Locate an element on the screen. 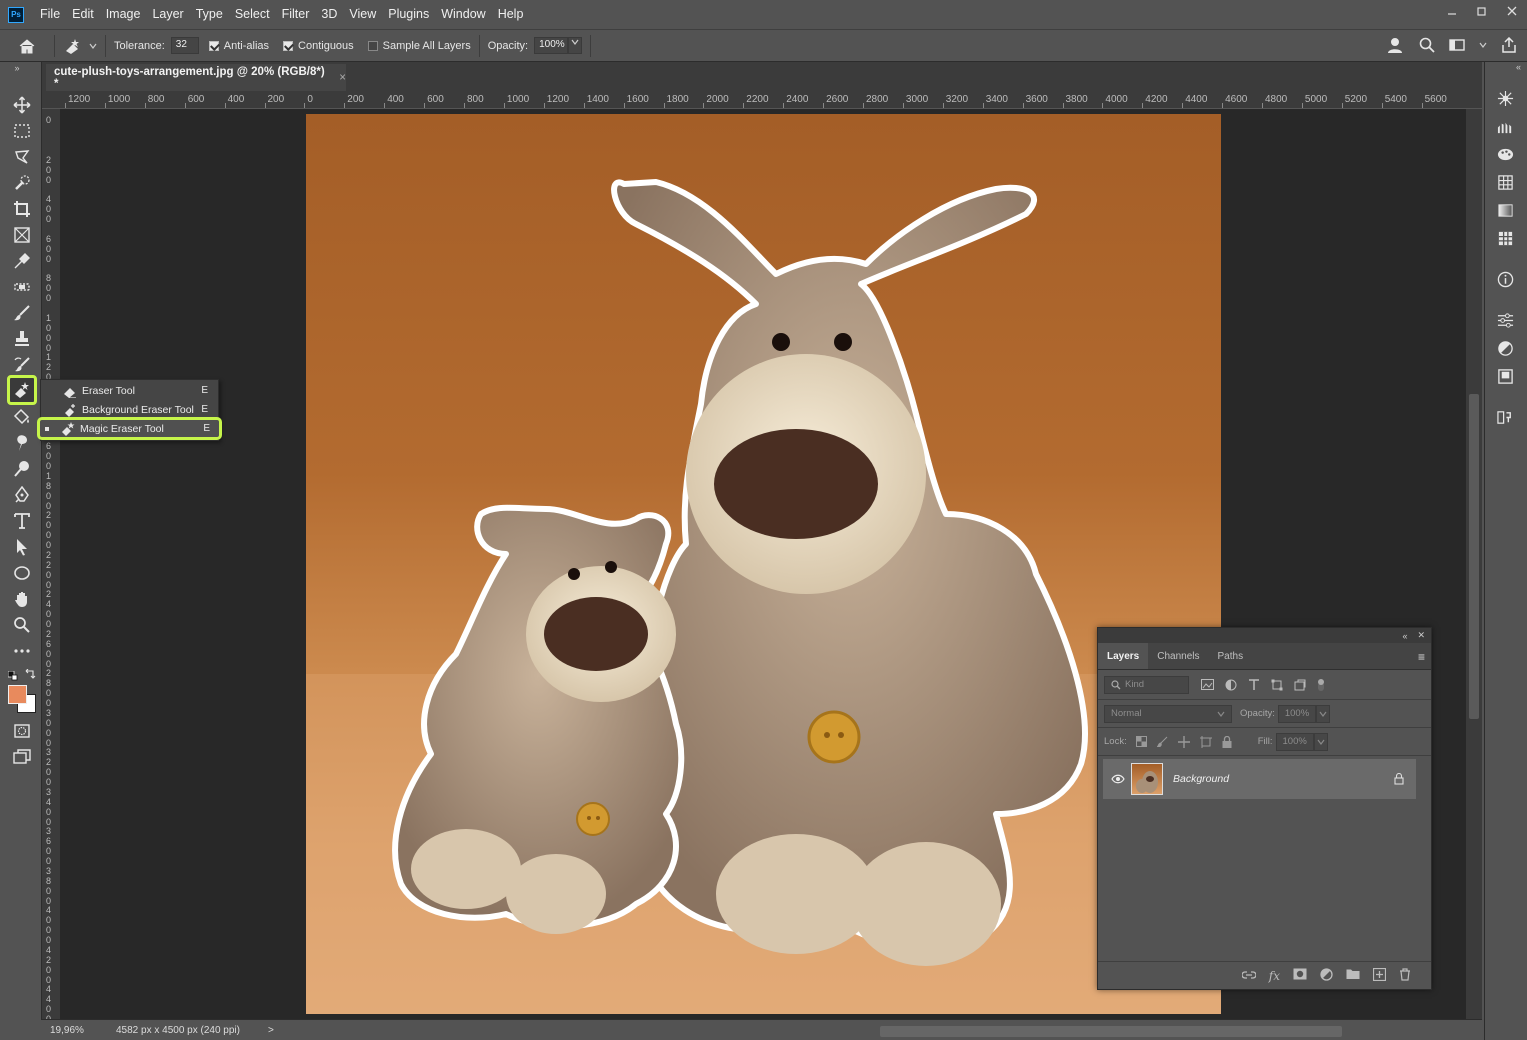 This screenshot has height=1040, width=1527. dock-info is located at coordinates (1505, 279).